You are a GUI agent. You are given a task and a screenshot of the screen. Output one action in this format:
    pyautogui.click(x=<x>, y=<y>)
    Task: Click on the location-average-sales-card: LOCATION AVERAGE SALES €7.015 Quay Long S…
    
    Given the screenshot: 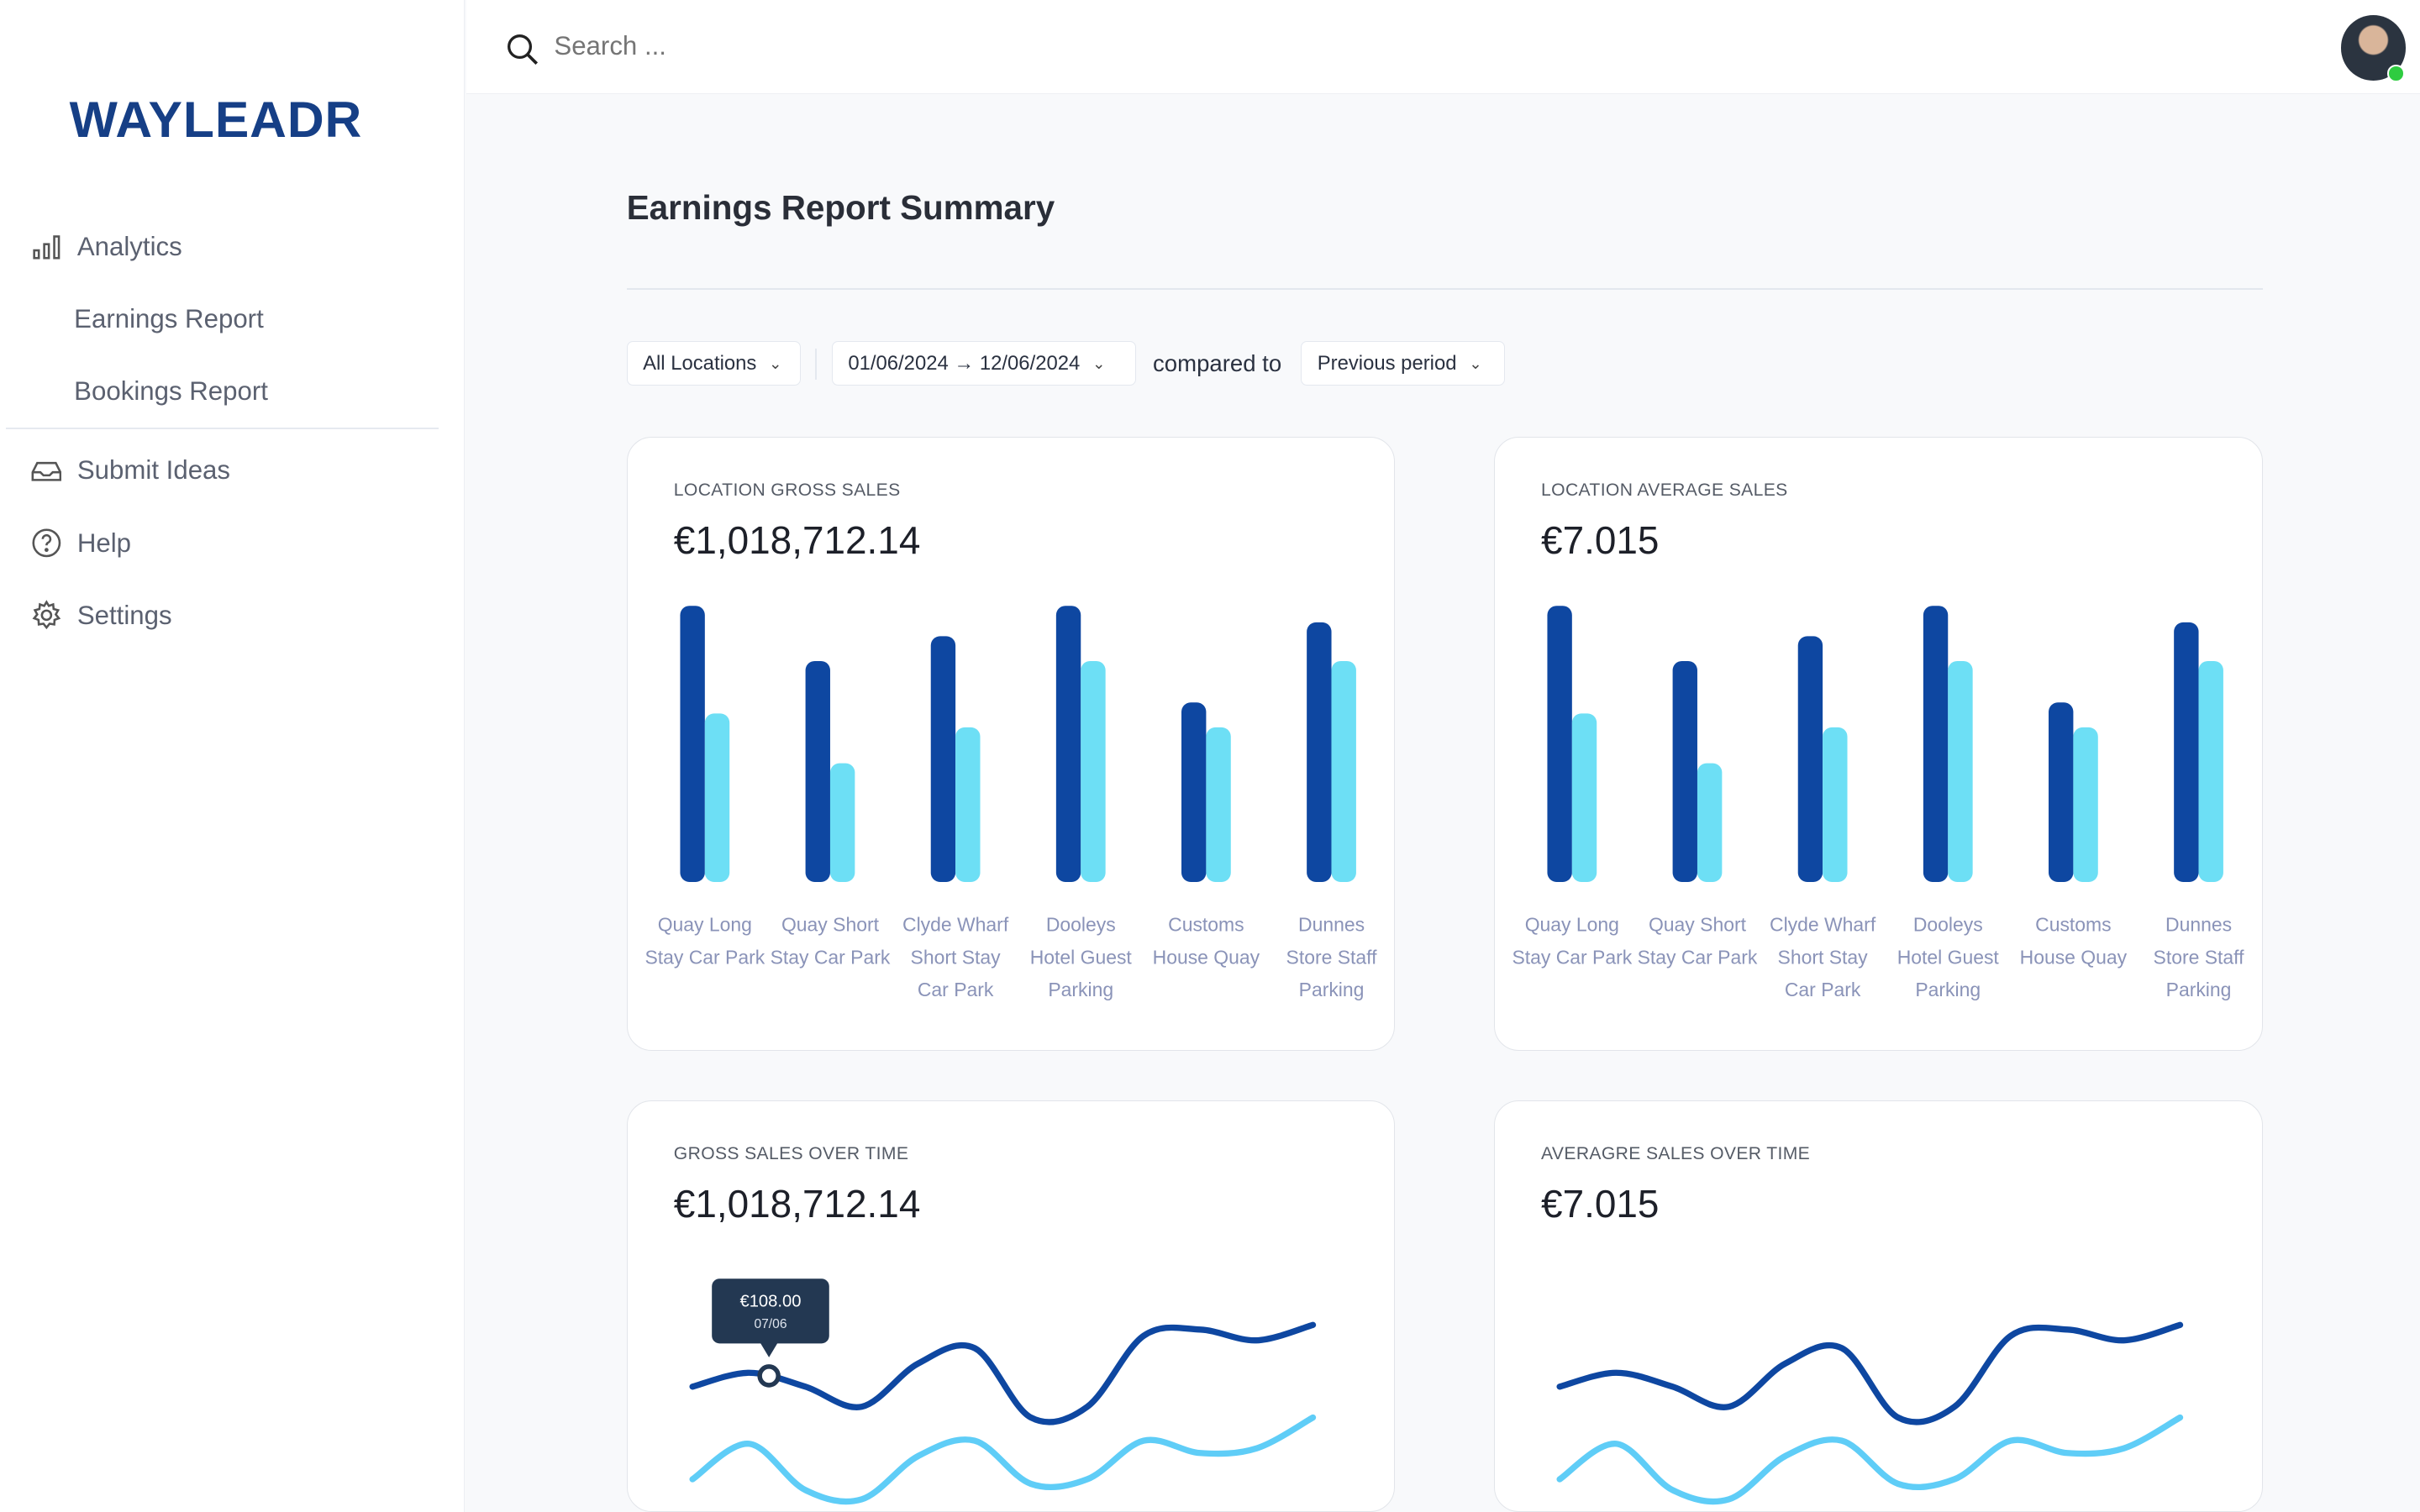 What is the action you would take?
    pyautogui.click(x=1878, y=743)
    